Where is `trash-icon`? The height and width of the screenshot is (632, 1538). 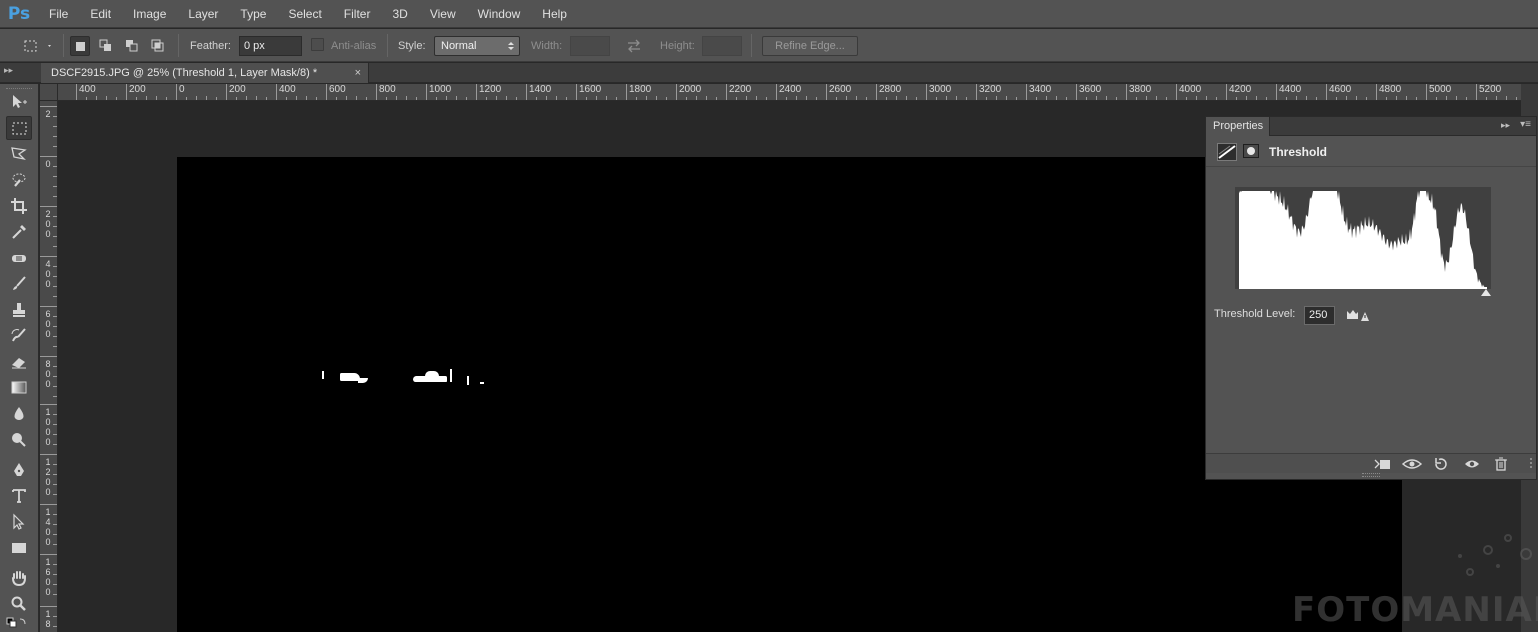
trash-icon is located at coordinates (1501, 464).